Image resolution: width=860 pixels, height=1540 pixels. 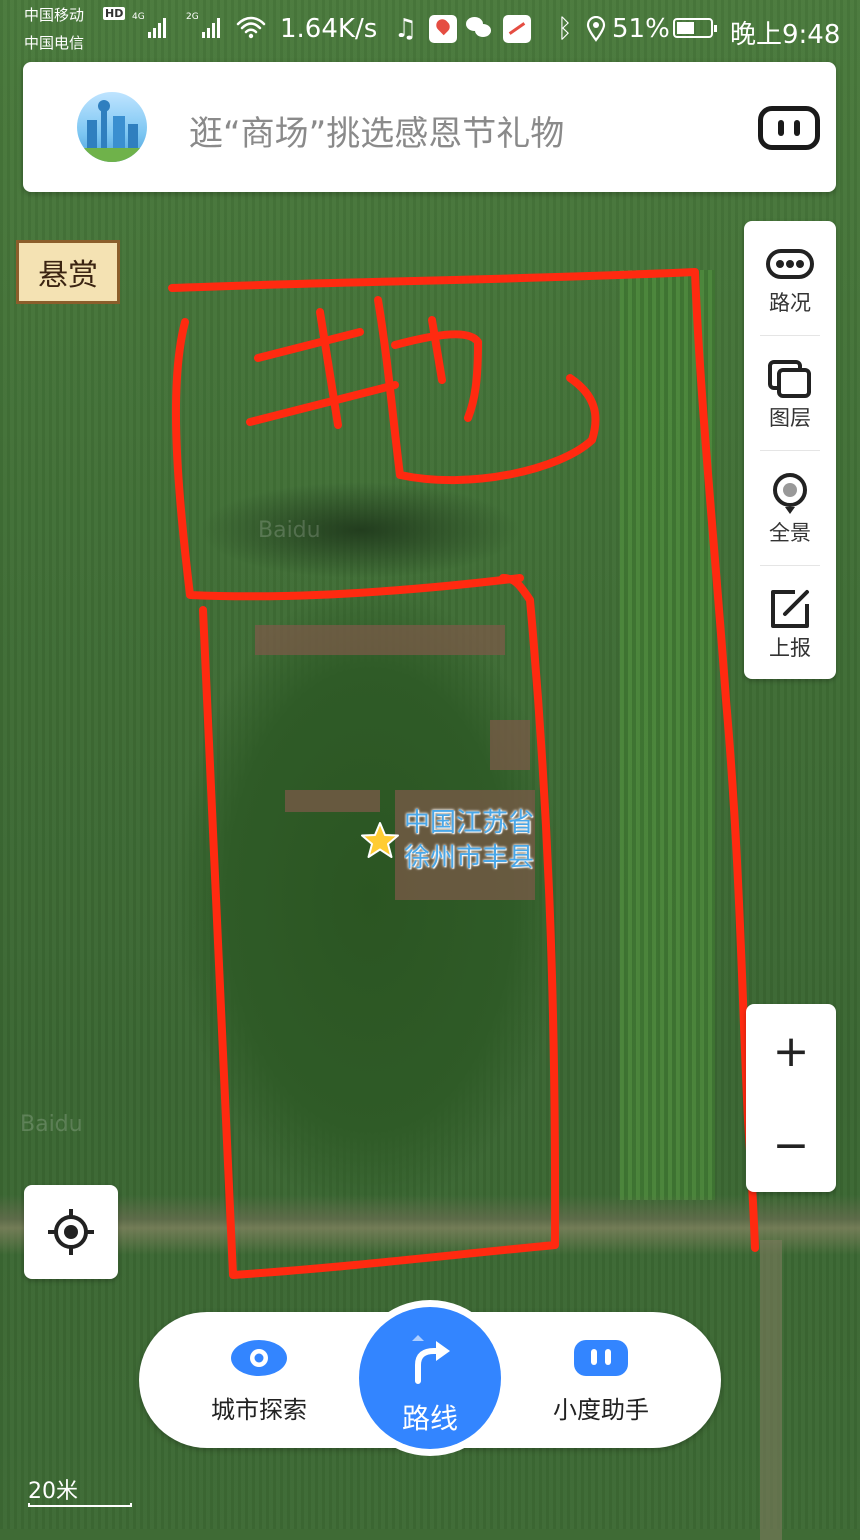 I want to click on toolbar-item-panorama: 全景, so click(x=790, y=508).